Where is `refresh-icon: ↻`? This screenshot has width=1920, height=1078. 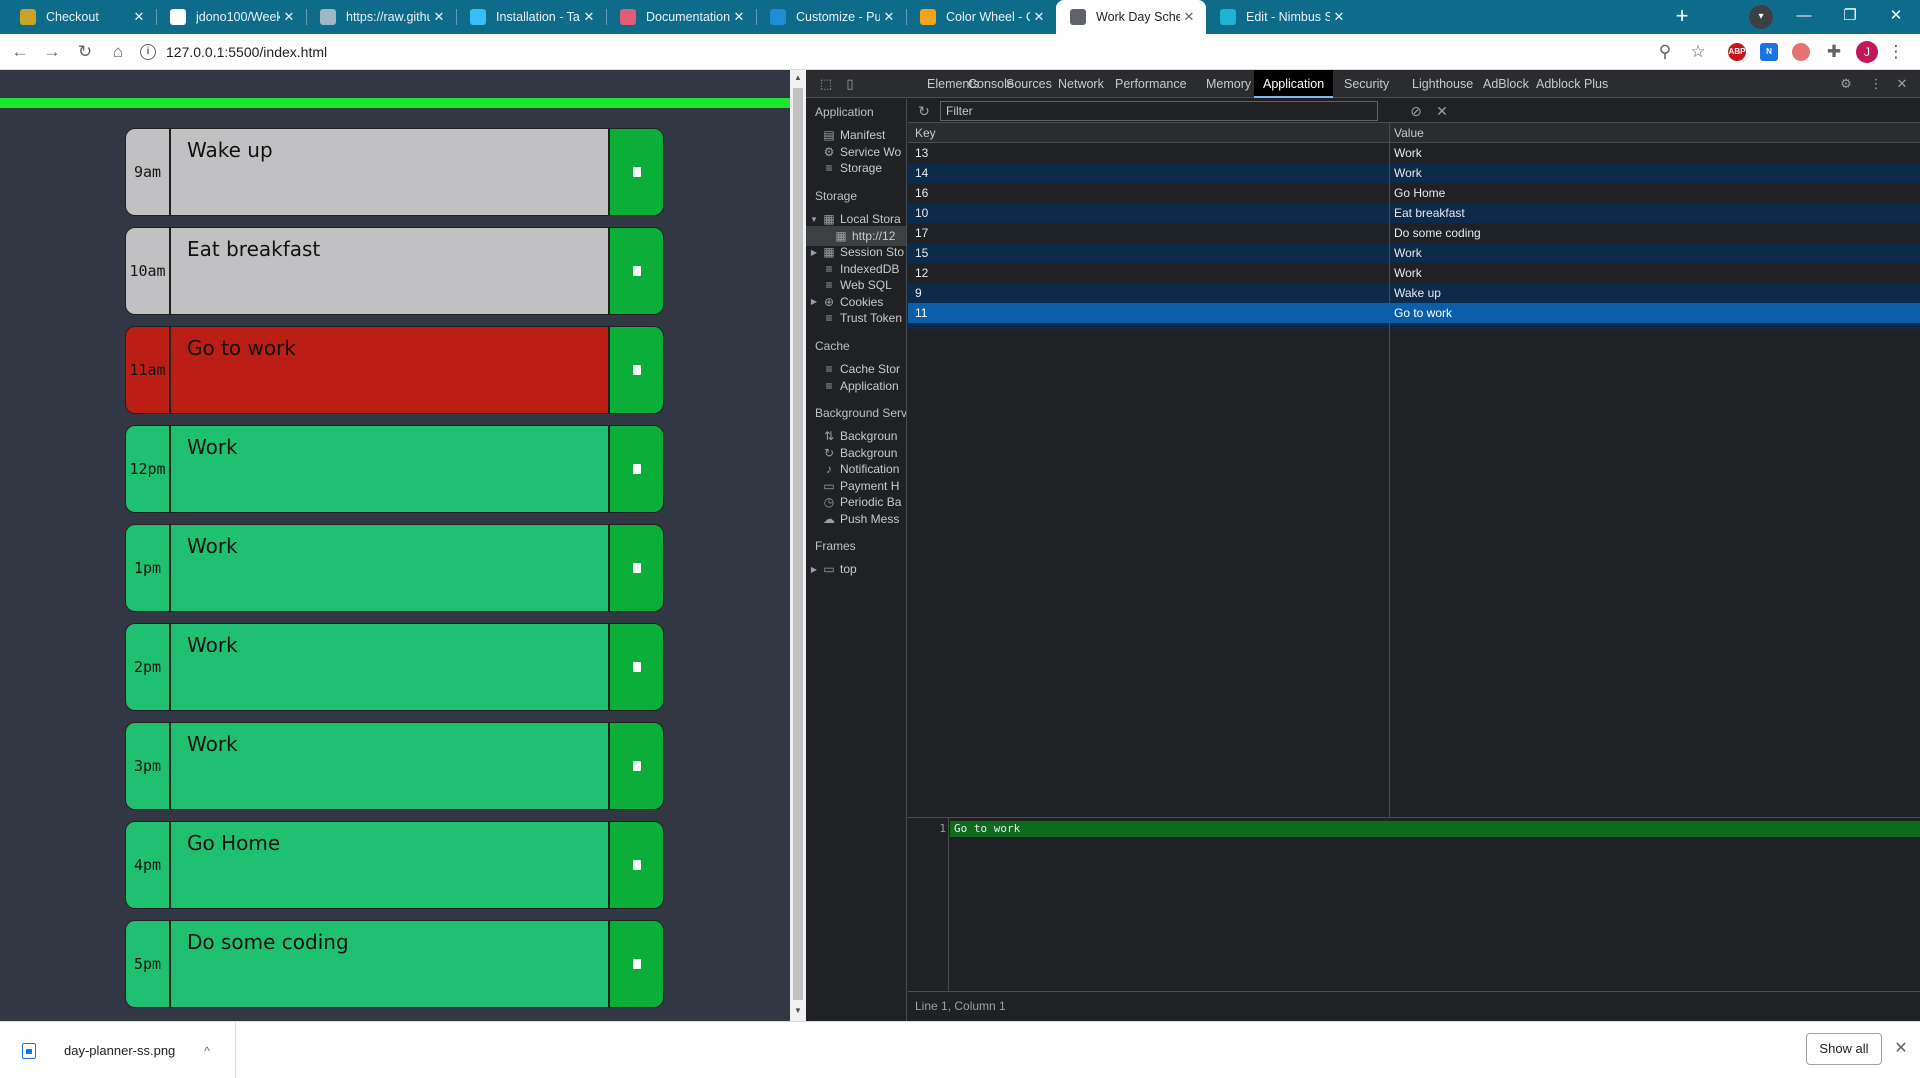 refresh-icon: ↻ is located at coordinates (924, 111).